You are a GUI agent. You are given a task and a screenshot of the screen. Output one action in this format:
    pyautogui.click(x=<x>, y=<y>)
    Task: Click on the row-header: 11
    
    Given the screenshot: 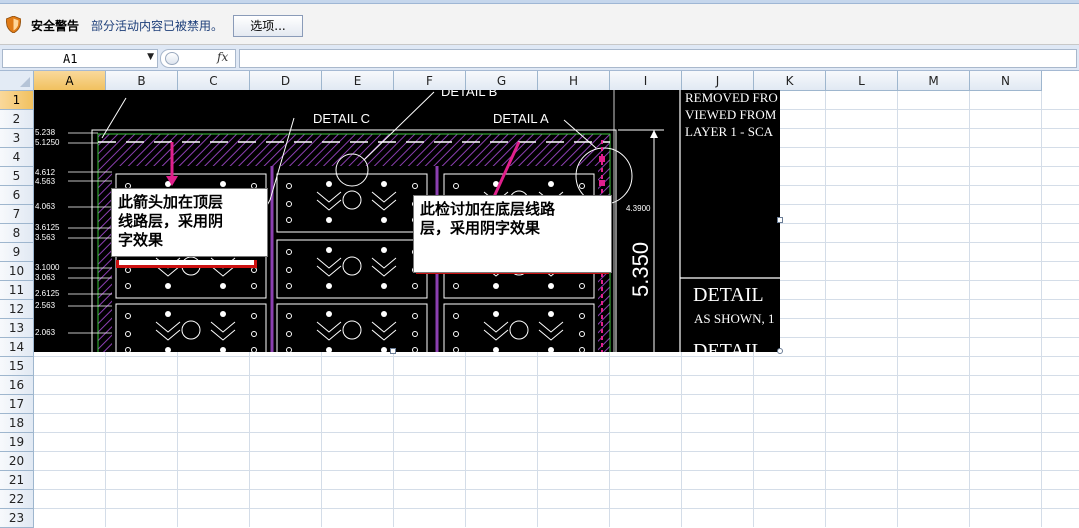 What is the action you would take?
    pyautogui.click(x=17, y=290)
    